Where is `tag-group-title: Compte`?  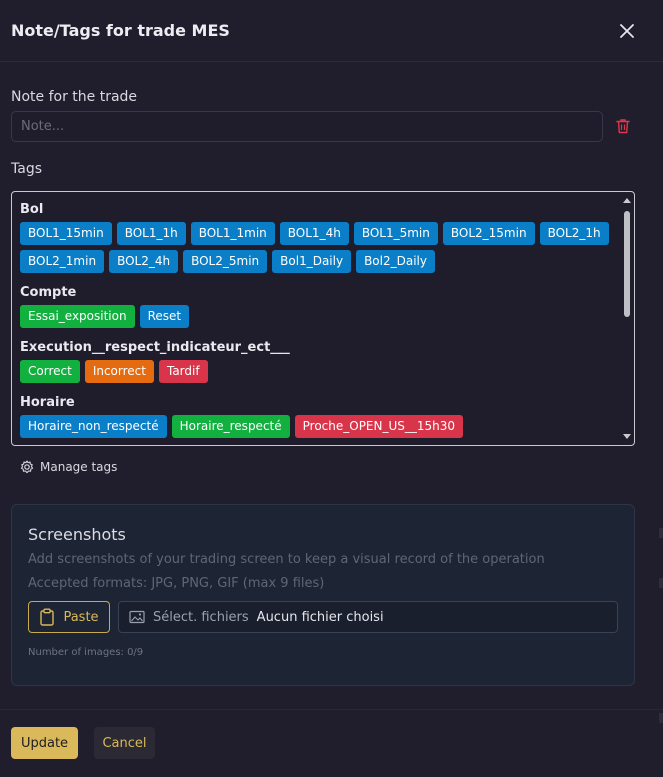 tag-group-title: Compte is located at coordinates (48, 292).